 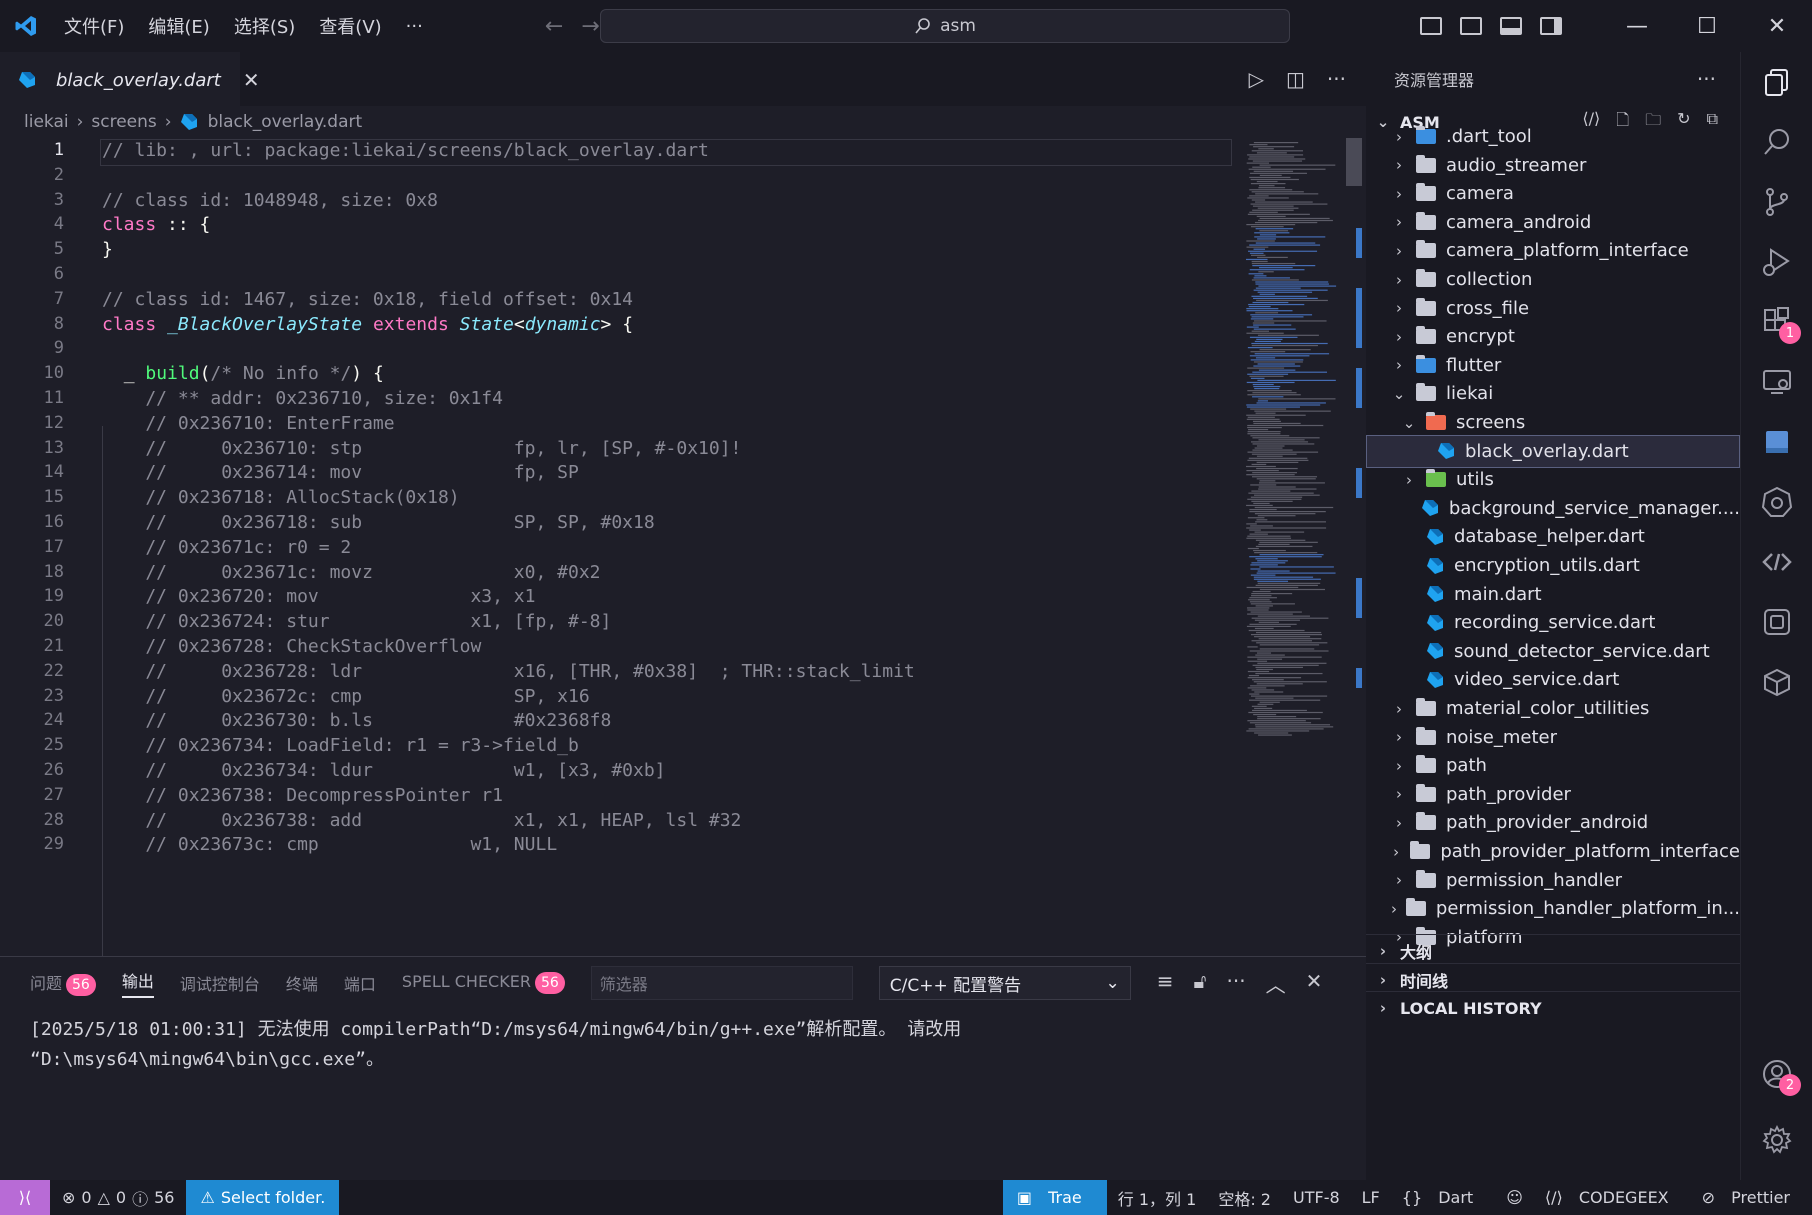 I want to click on breadcrumb-item: screens, so click(x=123, y=122).